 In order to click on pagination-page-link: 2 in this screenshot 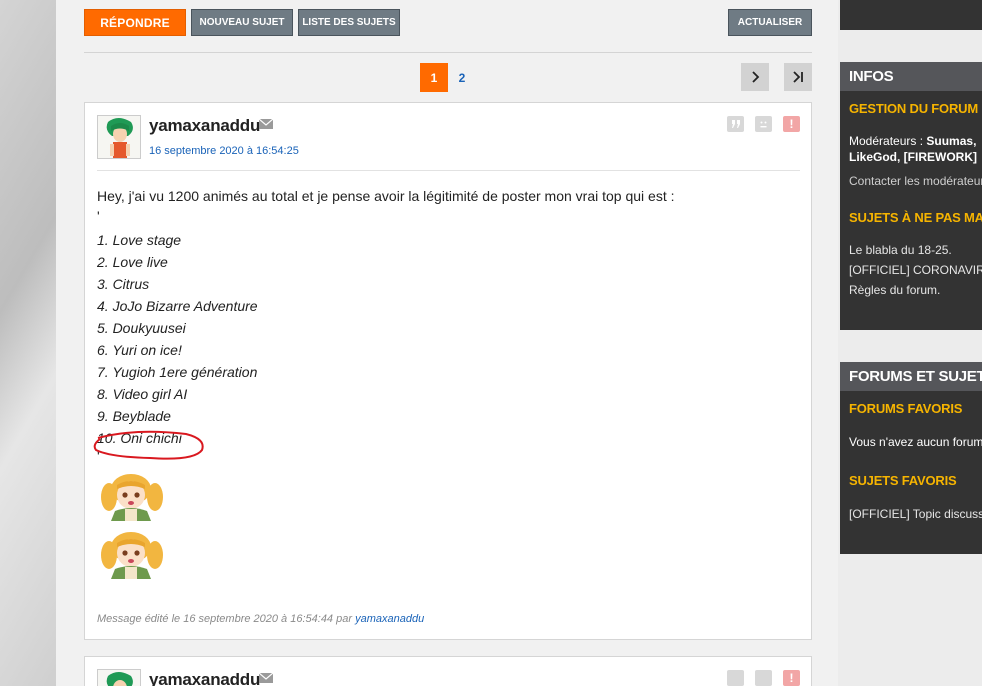, I will do `click(462, 77)`.